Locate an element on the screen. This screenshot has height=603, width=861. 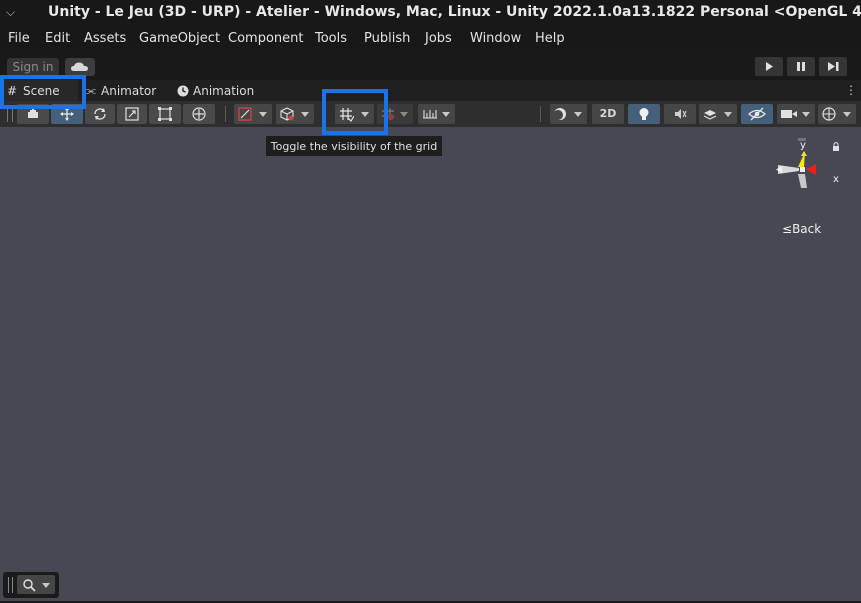
lock-icon is located at coordinates (836, 147).